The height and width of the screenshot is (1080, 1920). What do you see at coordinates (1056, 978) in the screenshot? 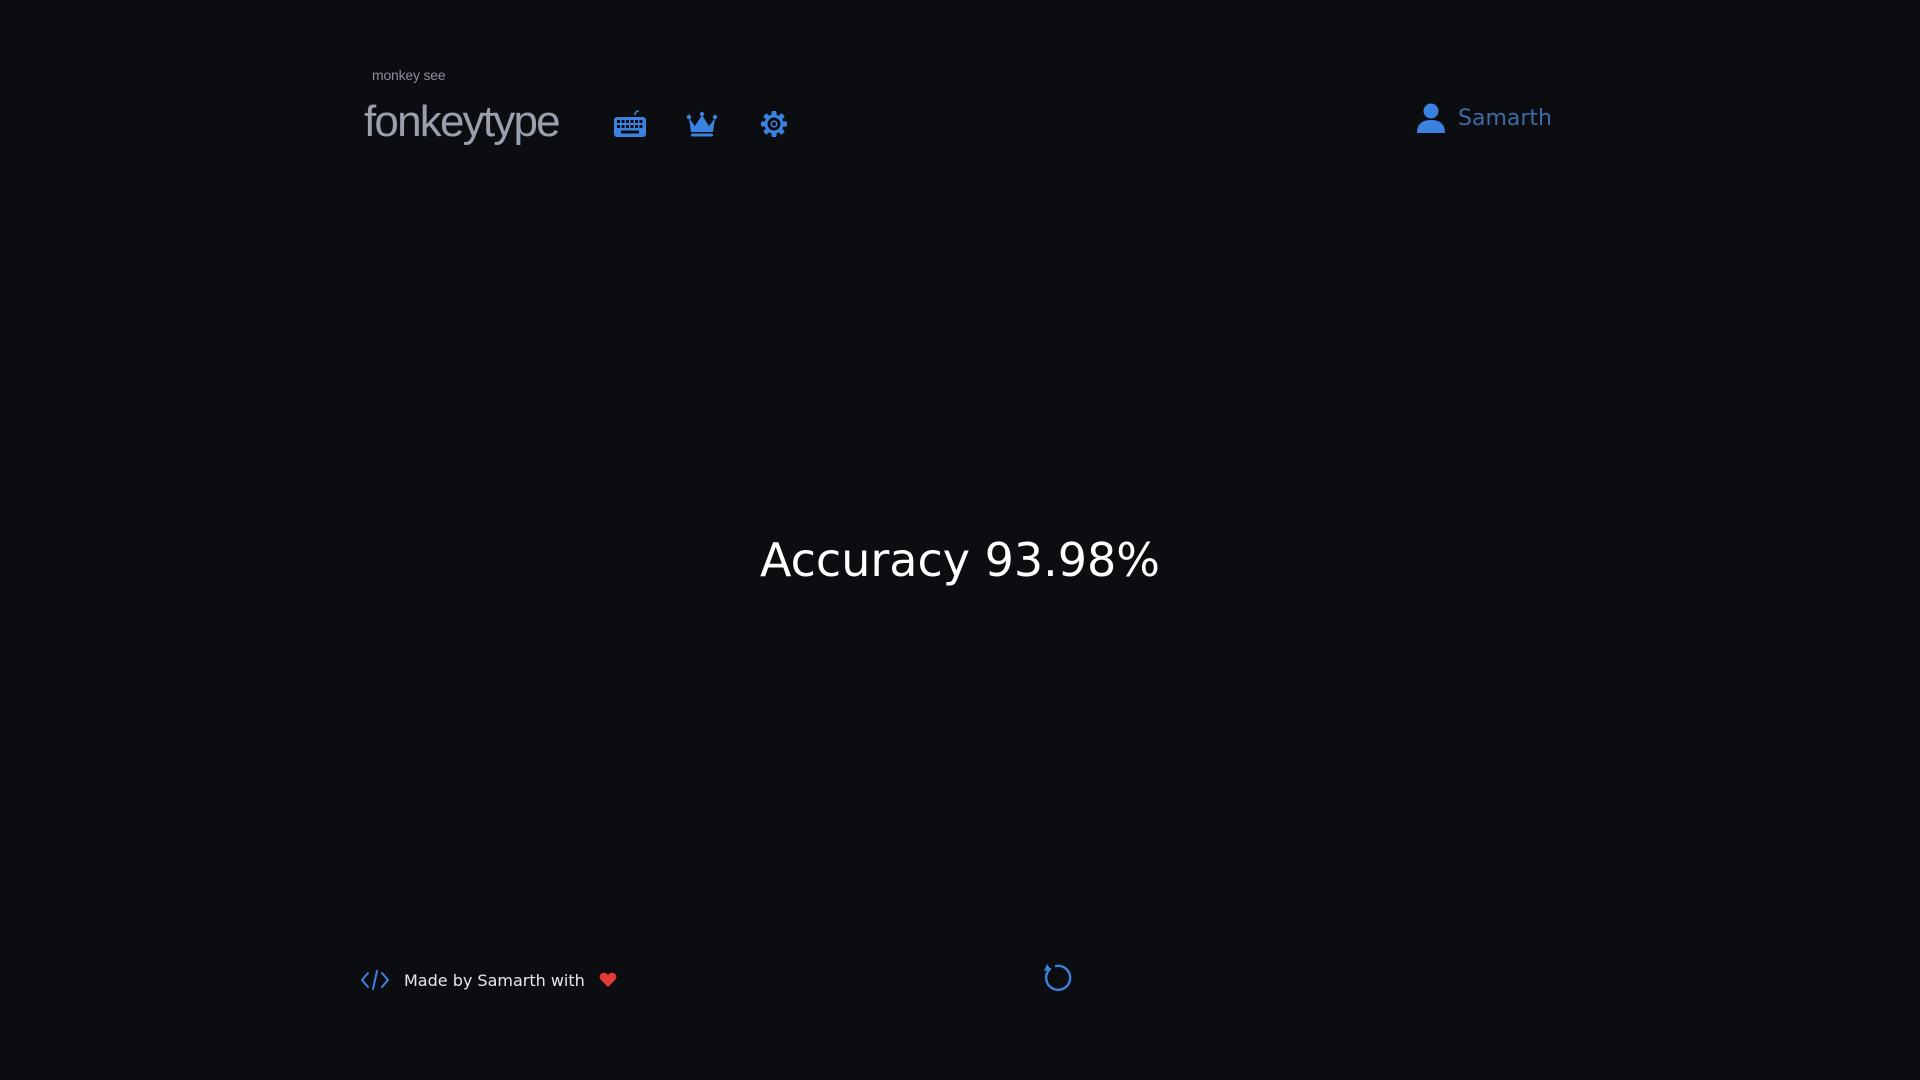
I see `restart-icon` at bounding box center [1056, 978].